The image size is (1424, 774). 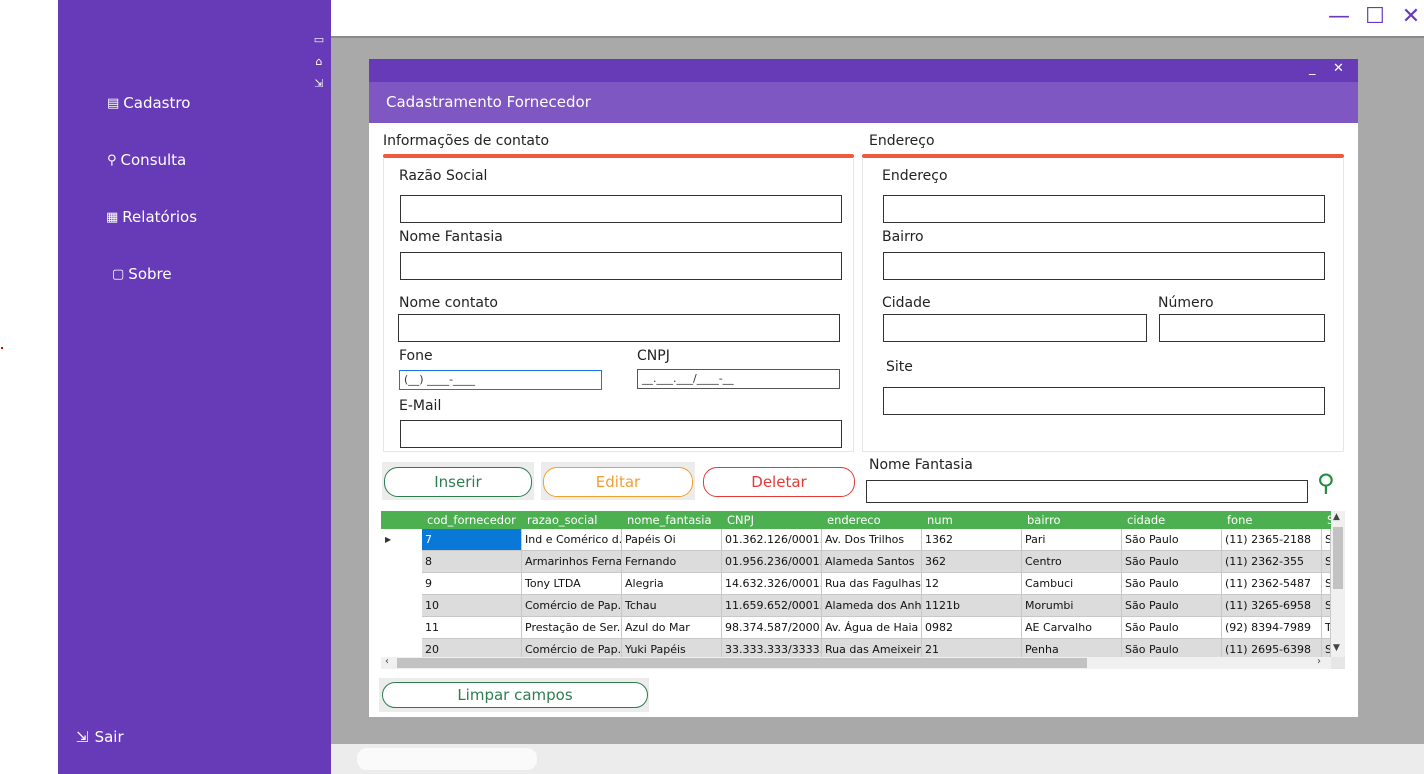 I want to click on scroll-down-icon: ▼, so click(x=1336, y=648).